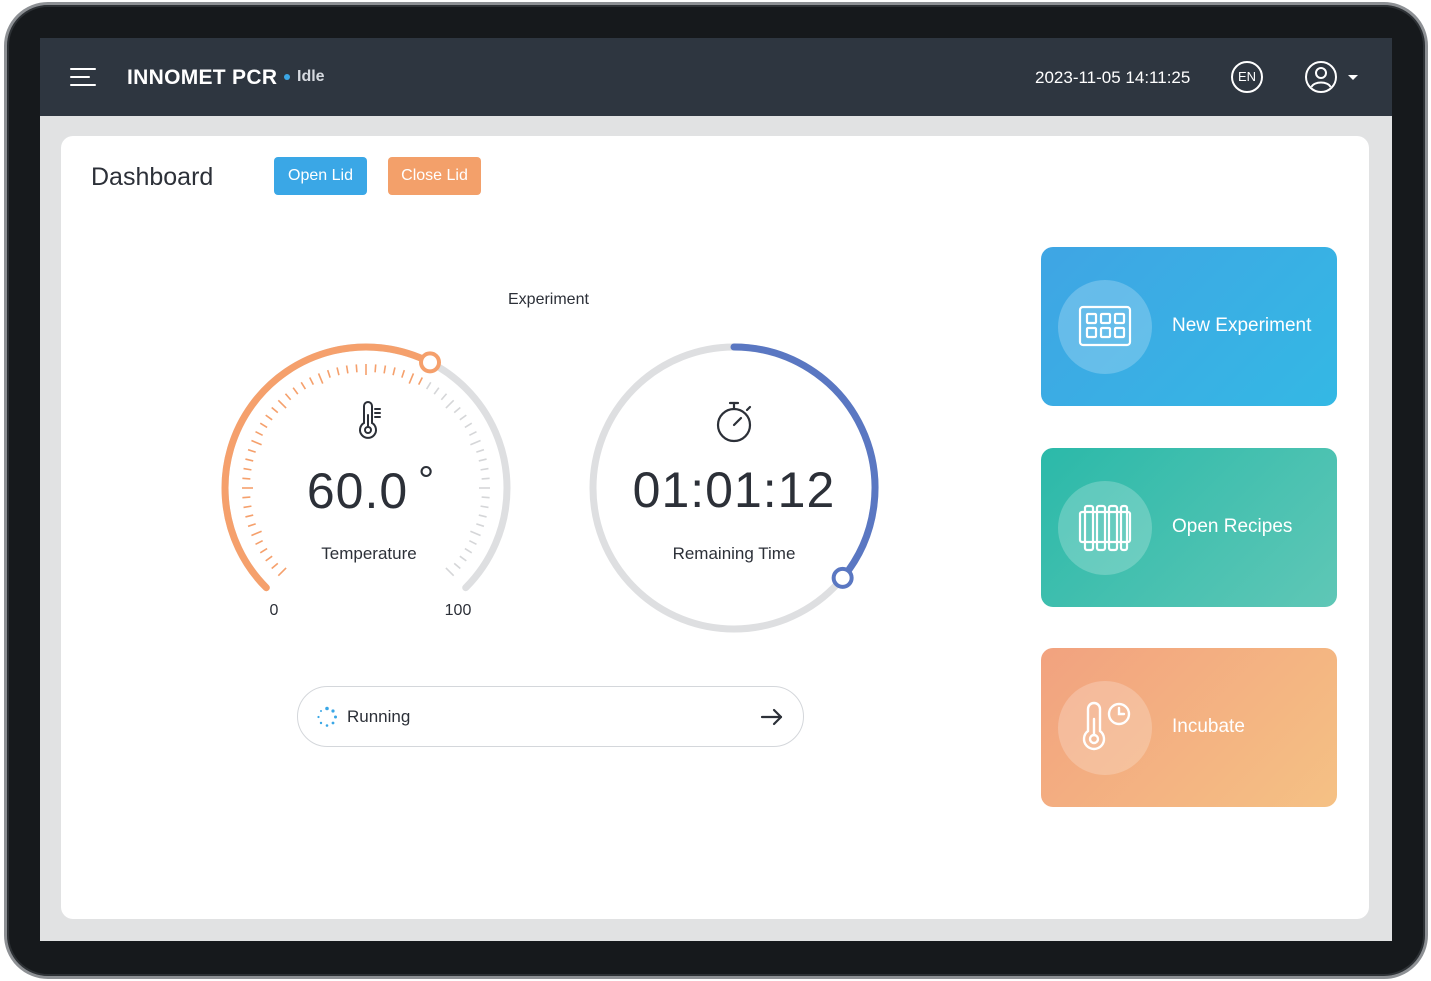 This screenshot has width=1431, height=981. I want to click on stopwatch-icon, so click(734, 422).